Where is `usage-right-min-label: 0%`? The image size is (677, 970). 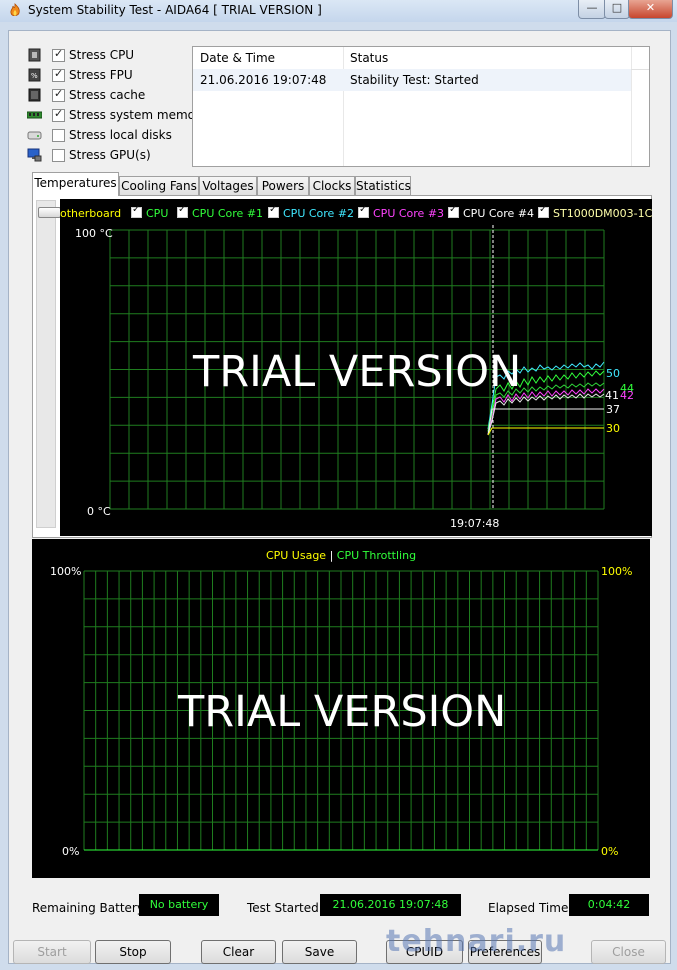 usage-right-min-label: 0% is located at coordinates (610, 851).